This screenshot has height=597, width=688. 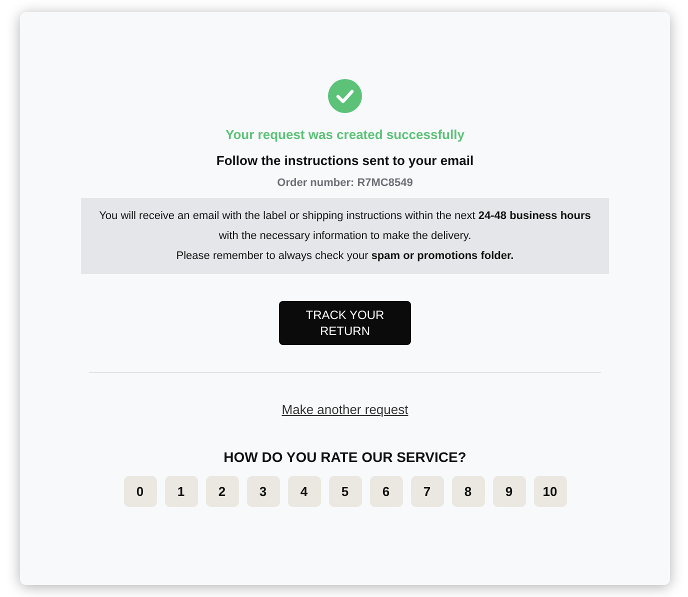 What do you see at coordinates (345, 160) in the screenshot?
I see `instructions-subtitle: Follow the instructions sent to your email` at bounding box center [345, 160].